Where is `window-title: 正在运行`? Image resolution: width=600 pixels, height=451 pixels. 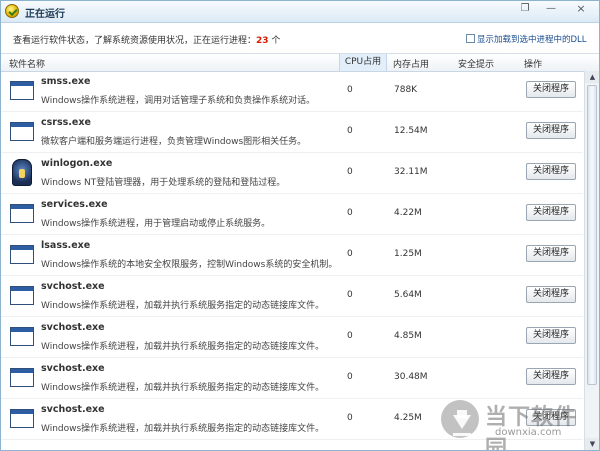 window-title: 正在运行 is located at coordinates (45, 14).